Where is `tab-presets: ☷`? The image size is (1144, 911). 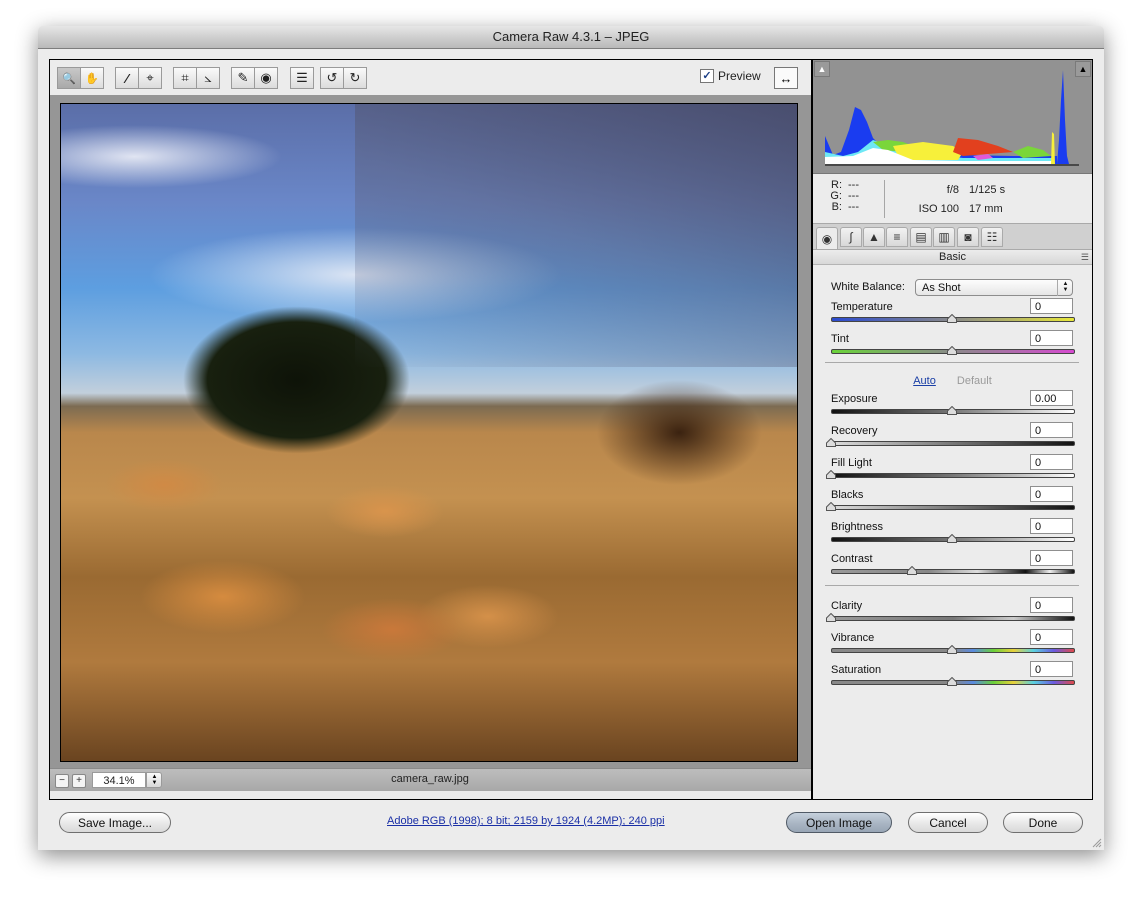
tab-presets: ☷ is located at coordinates (992, 237).